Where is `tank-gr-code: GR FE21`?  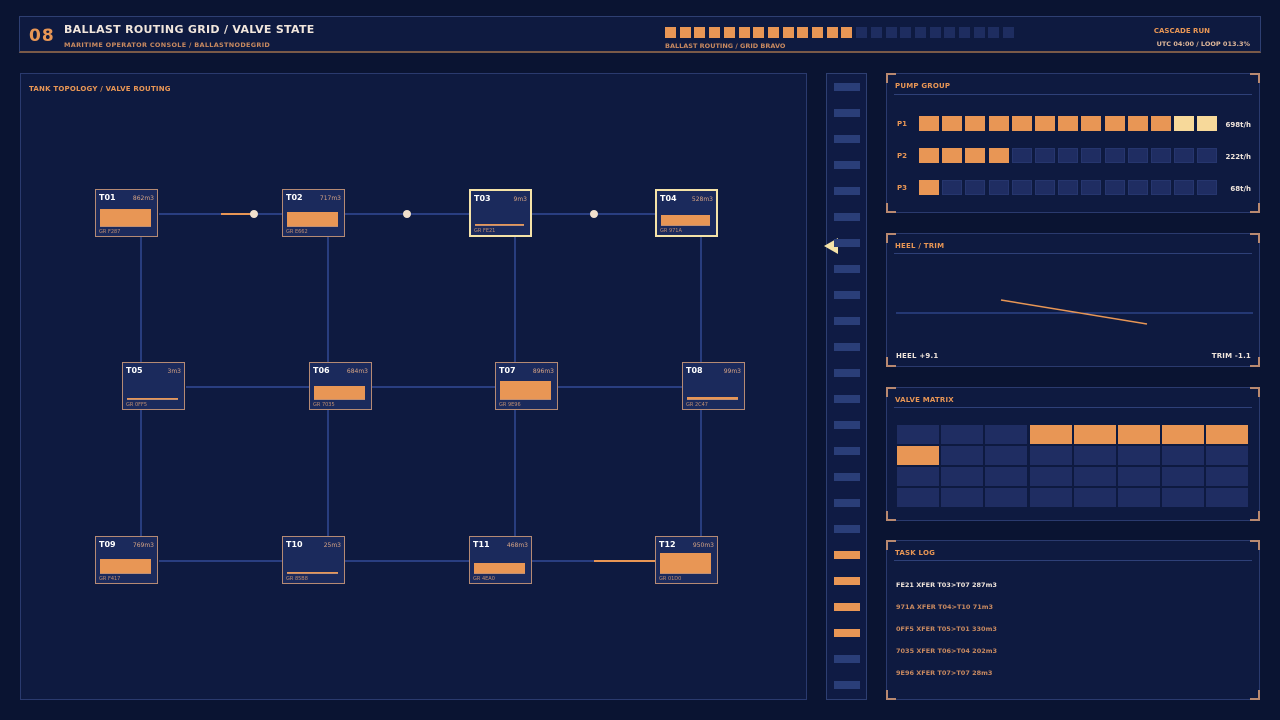
tank-gr-code: GR FE21 is located at coordinates (485, 231).